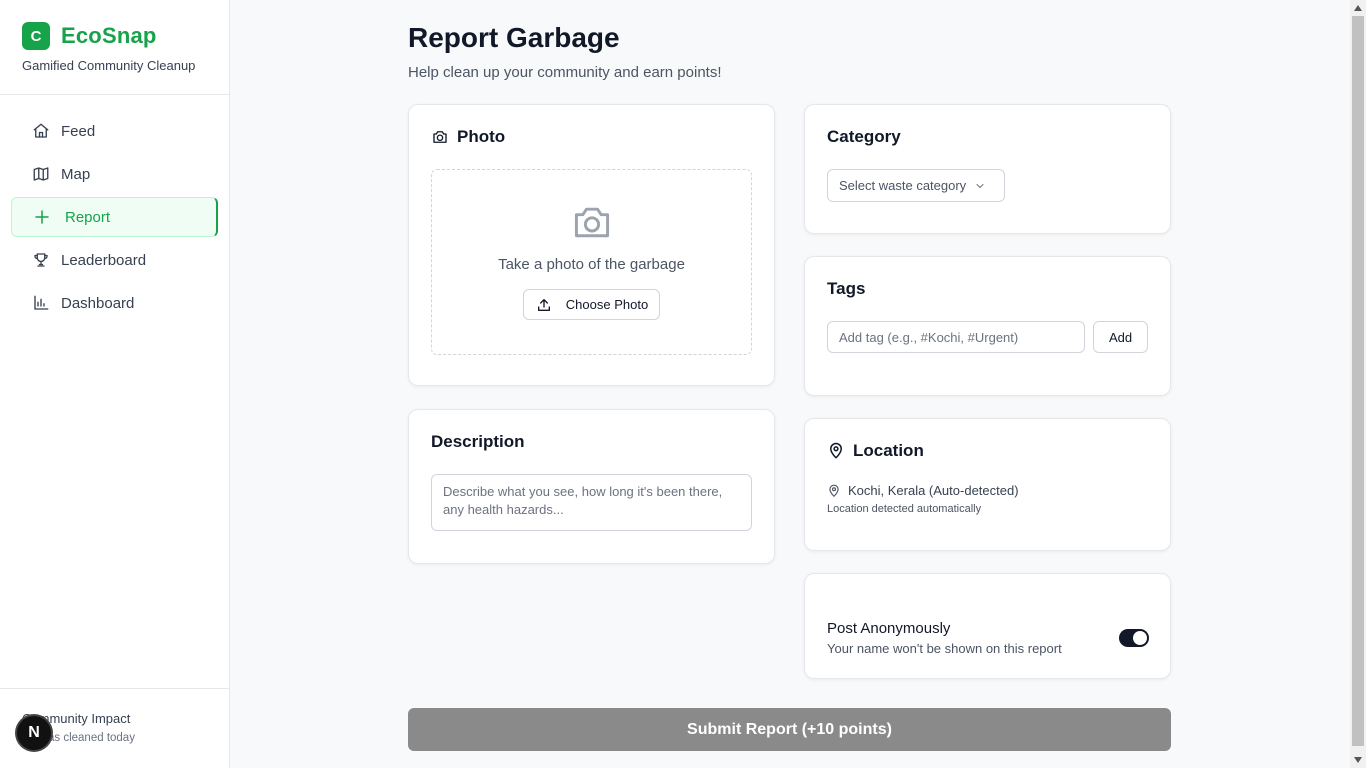 Image resolution: width=1366 pixels, height=768 pixels. Describe the element at coordinates (904, 509) in the screenshot. I see `location-note: Location detected automatically` at that location.